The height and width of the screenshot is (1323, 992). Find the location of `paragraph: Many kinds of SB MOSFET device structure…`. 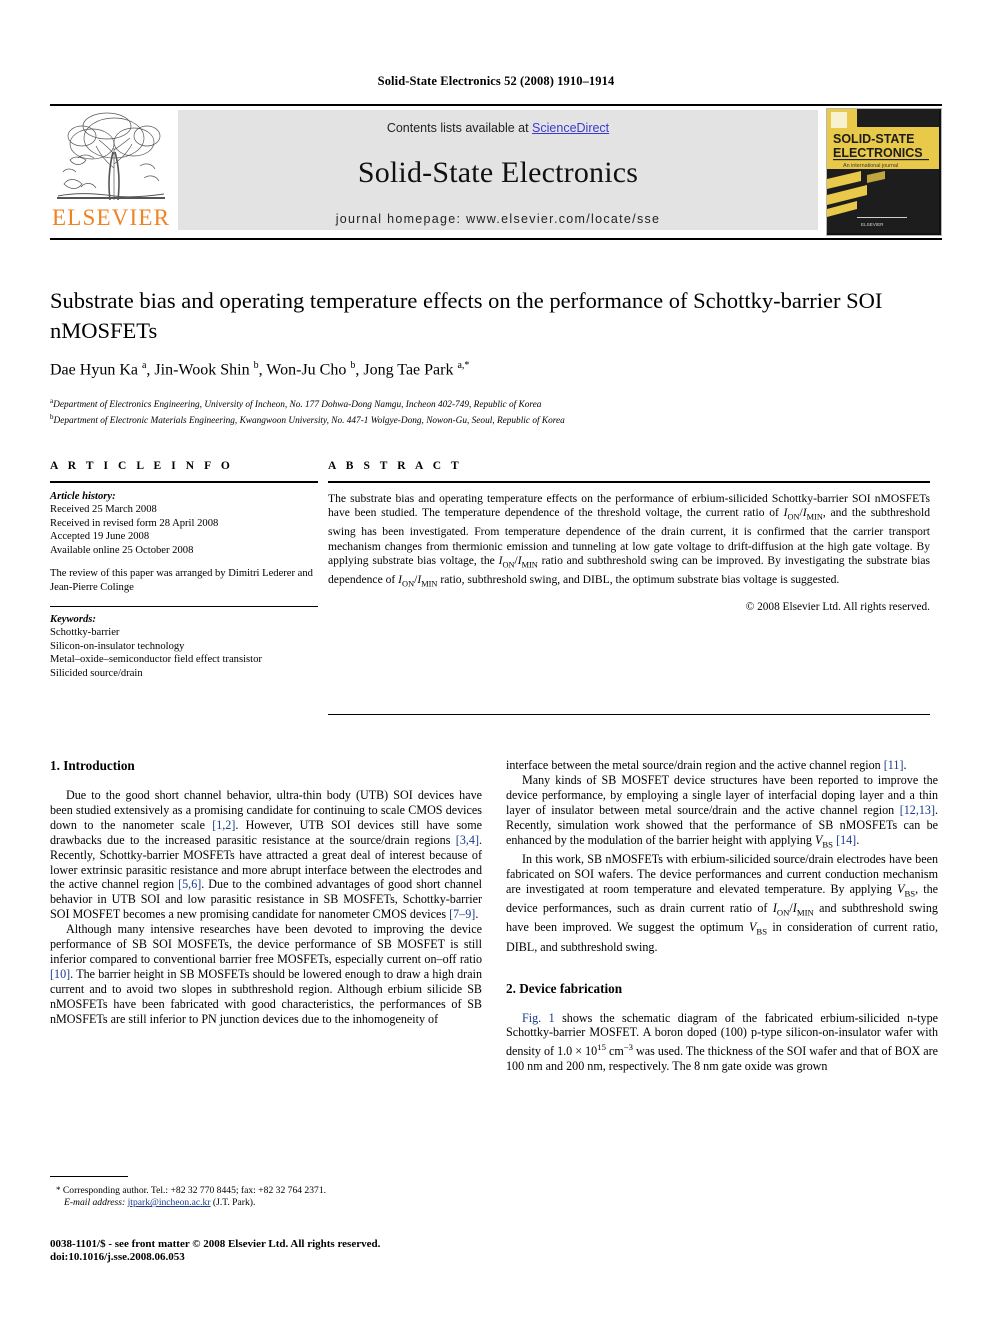

paragraph: Many kinds of SB MOSFET device structure… is located at coordinates (722, 810).